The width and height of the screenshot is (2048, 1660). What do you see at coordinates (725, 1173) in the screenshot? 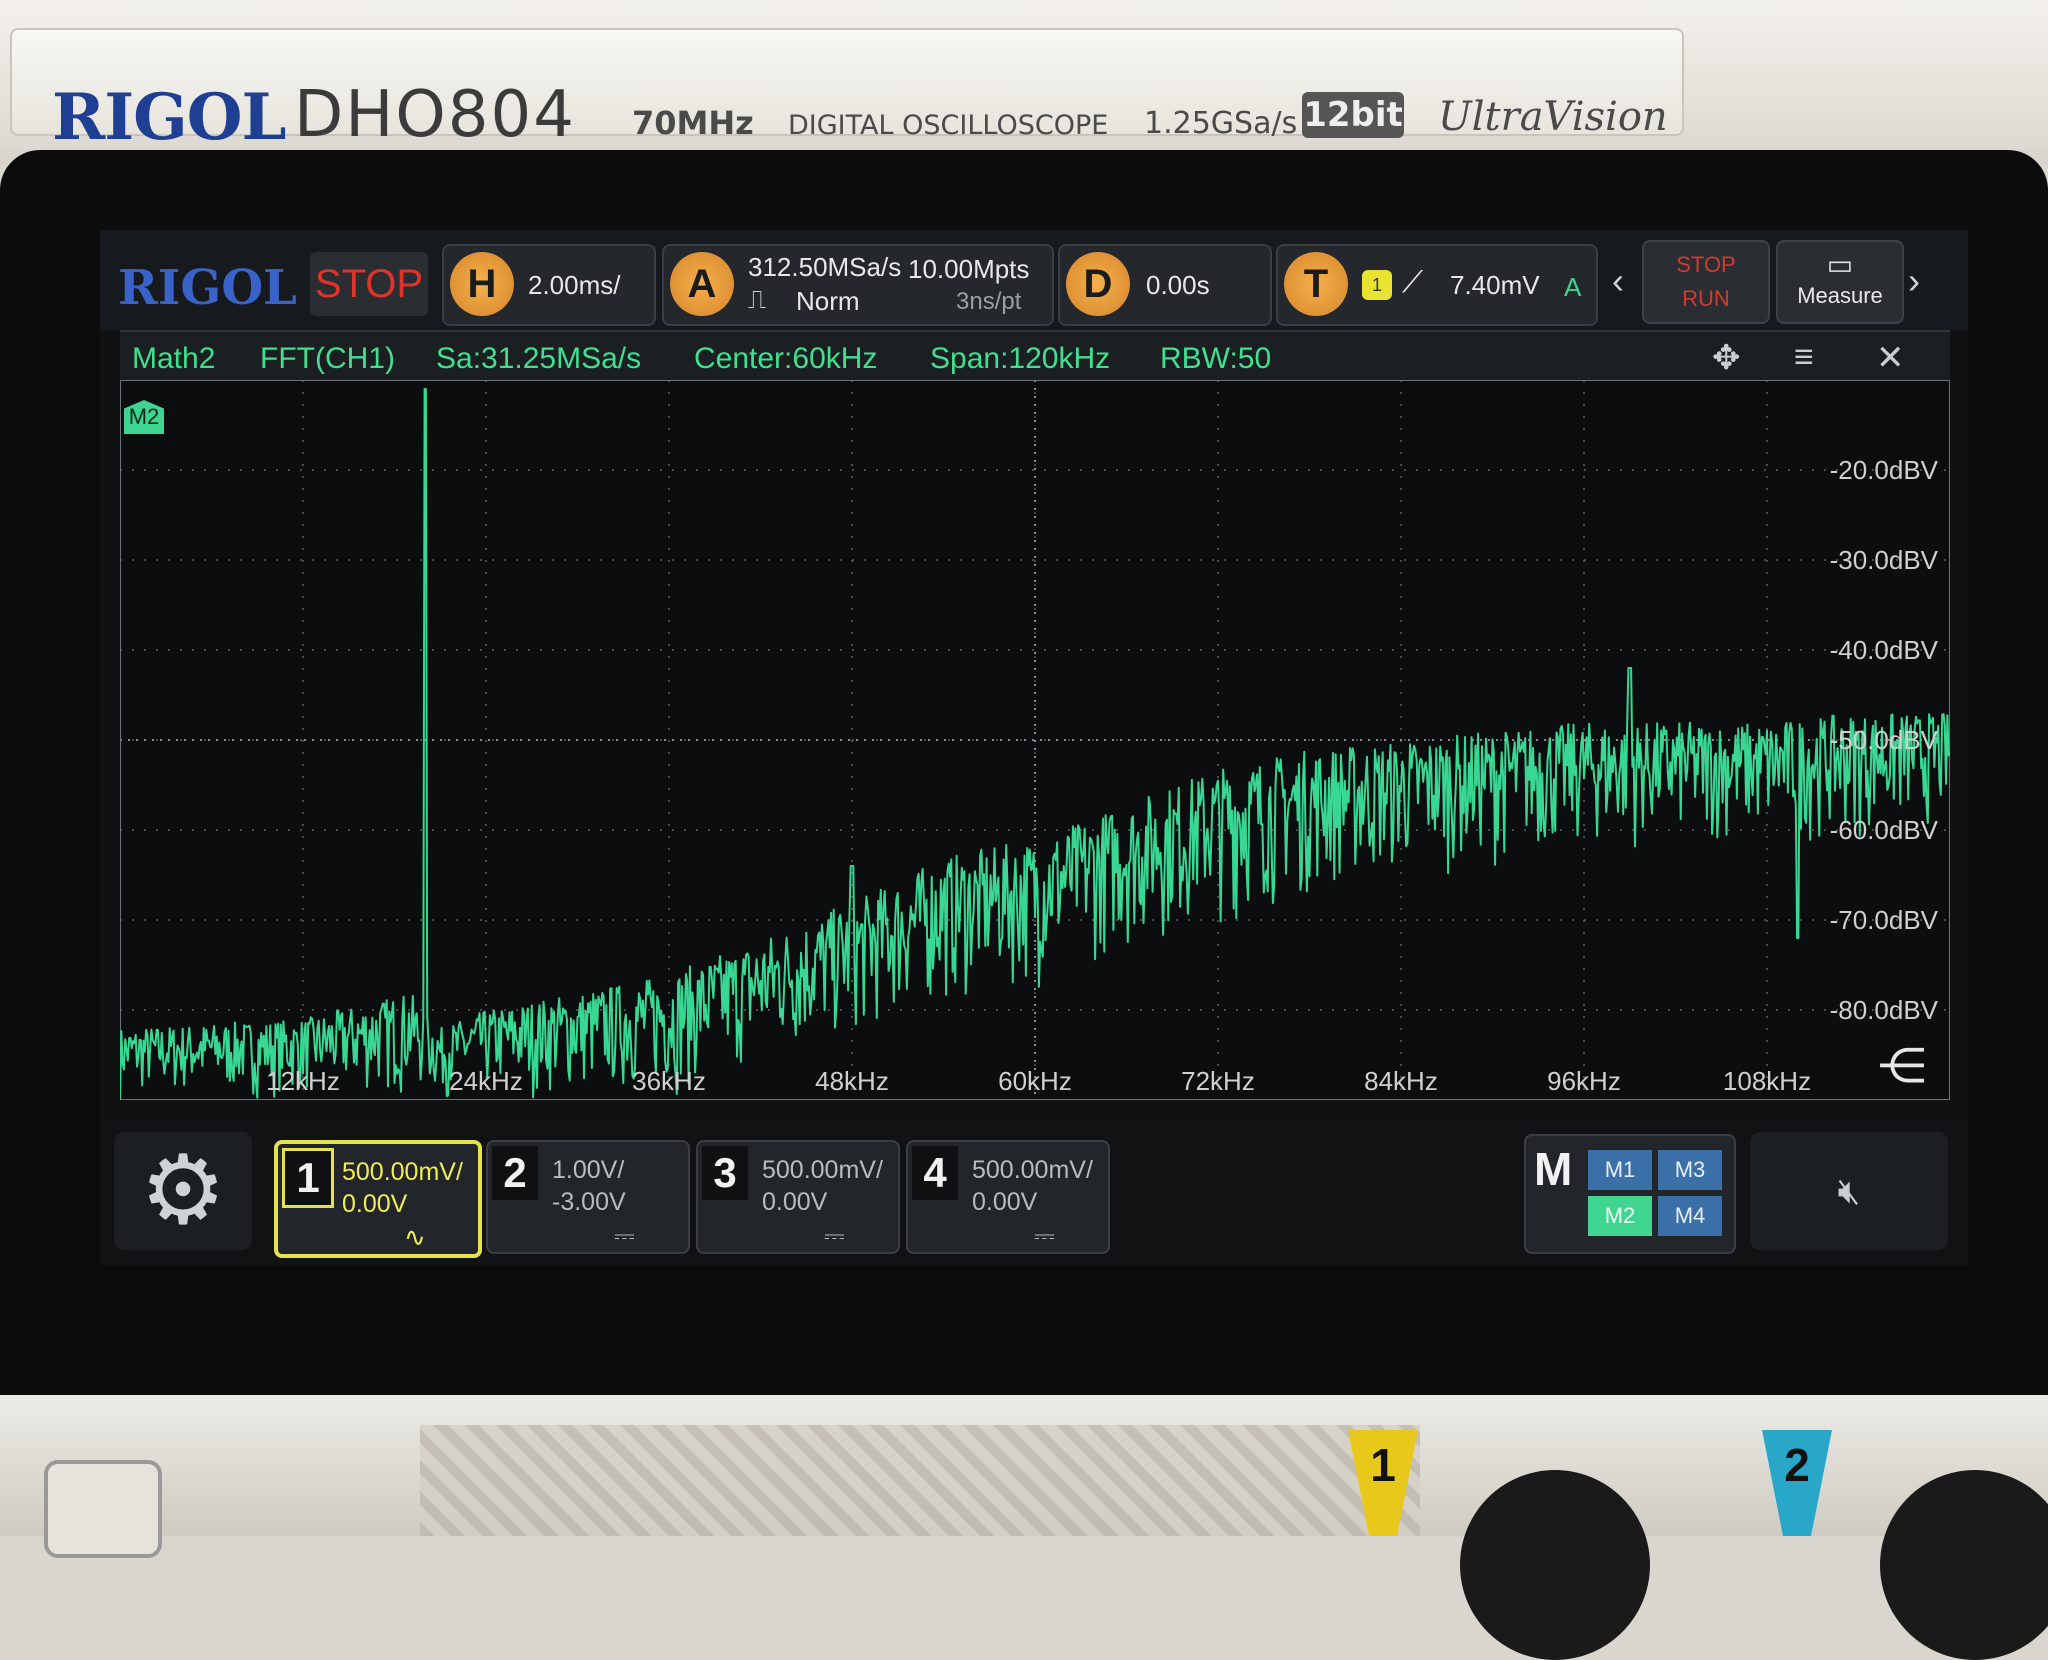
I see `channel-3-number: 3` at bounding box center [725, 1173].